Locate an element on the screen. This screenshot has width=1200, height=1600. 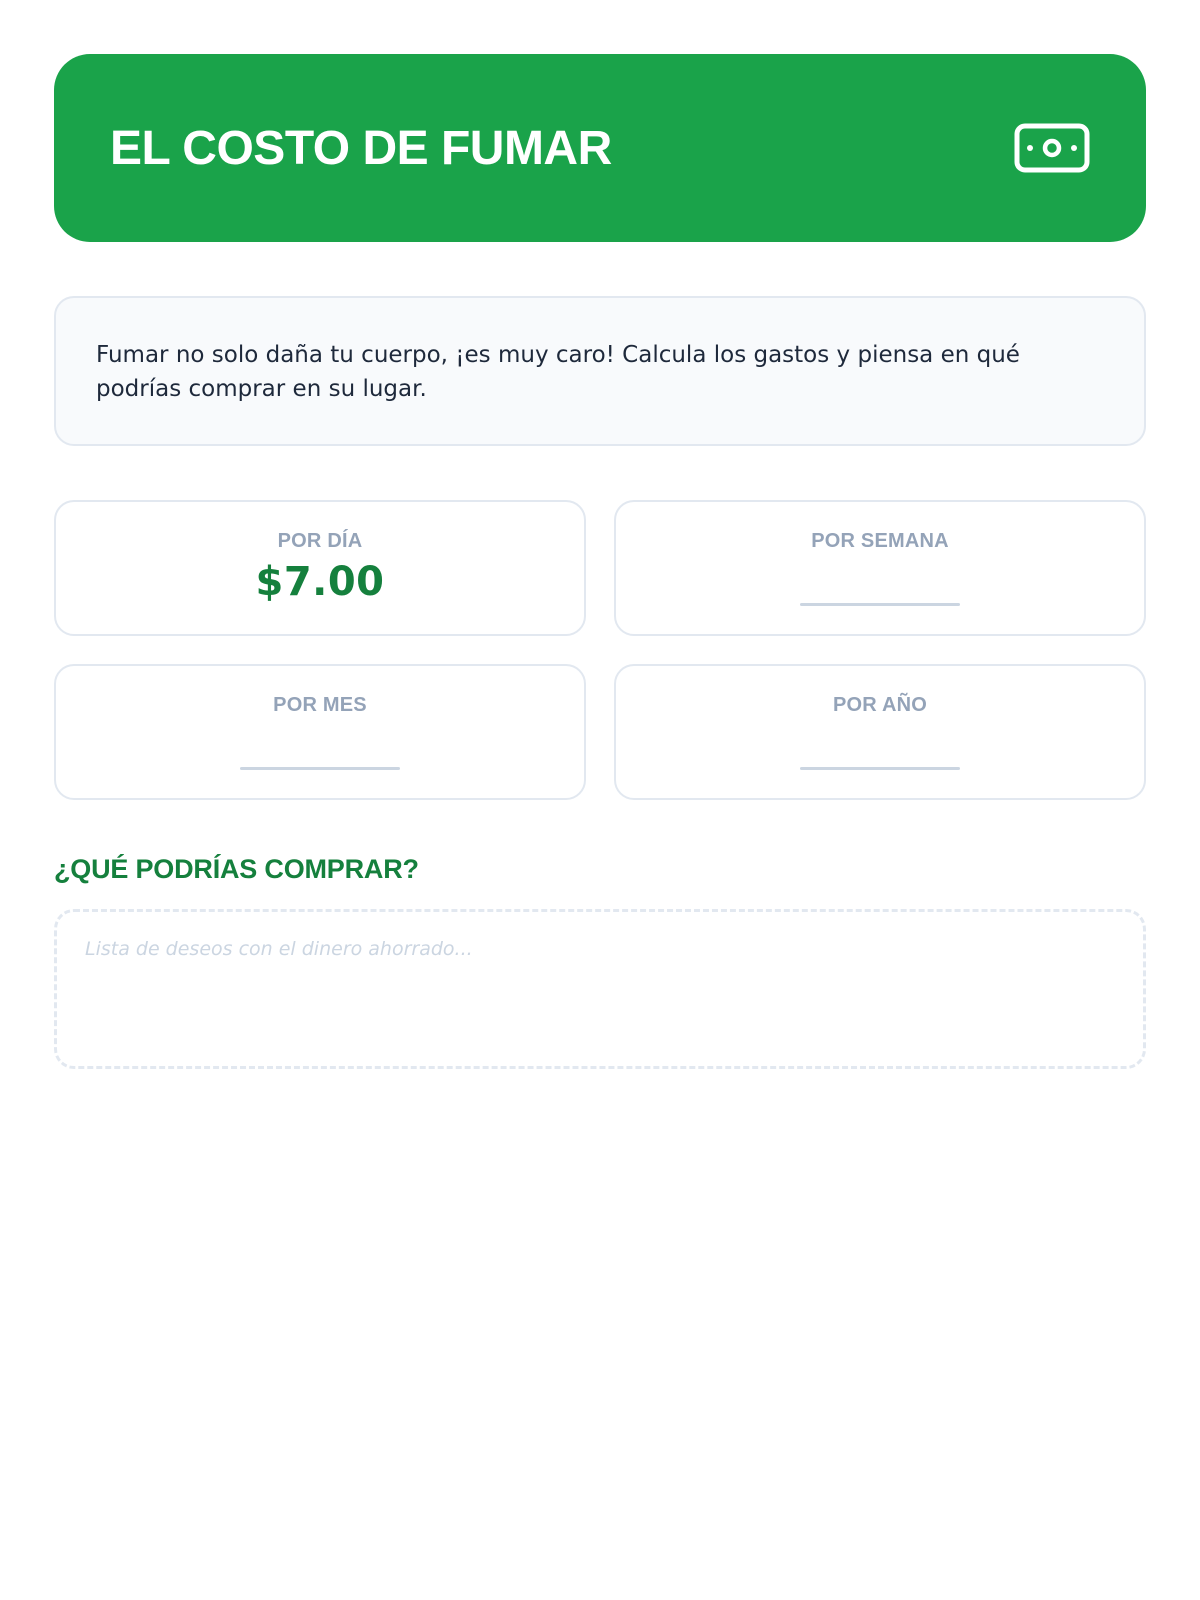
money-bill-icon is located at coordinates (1052, 148).